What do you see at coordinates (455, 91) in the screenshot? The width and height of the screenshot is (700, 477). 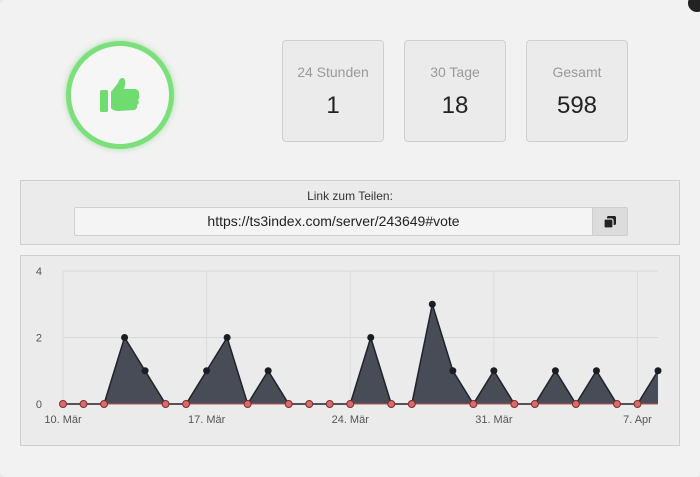 I see `stat-30d: 30 Tage 18` at bounding box center [455, 91].